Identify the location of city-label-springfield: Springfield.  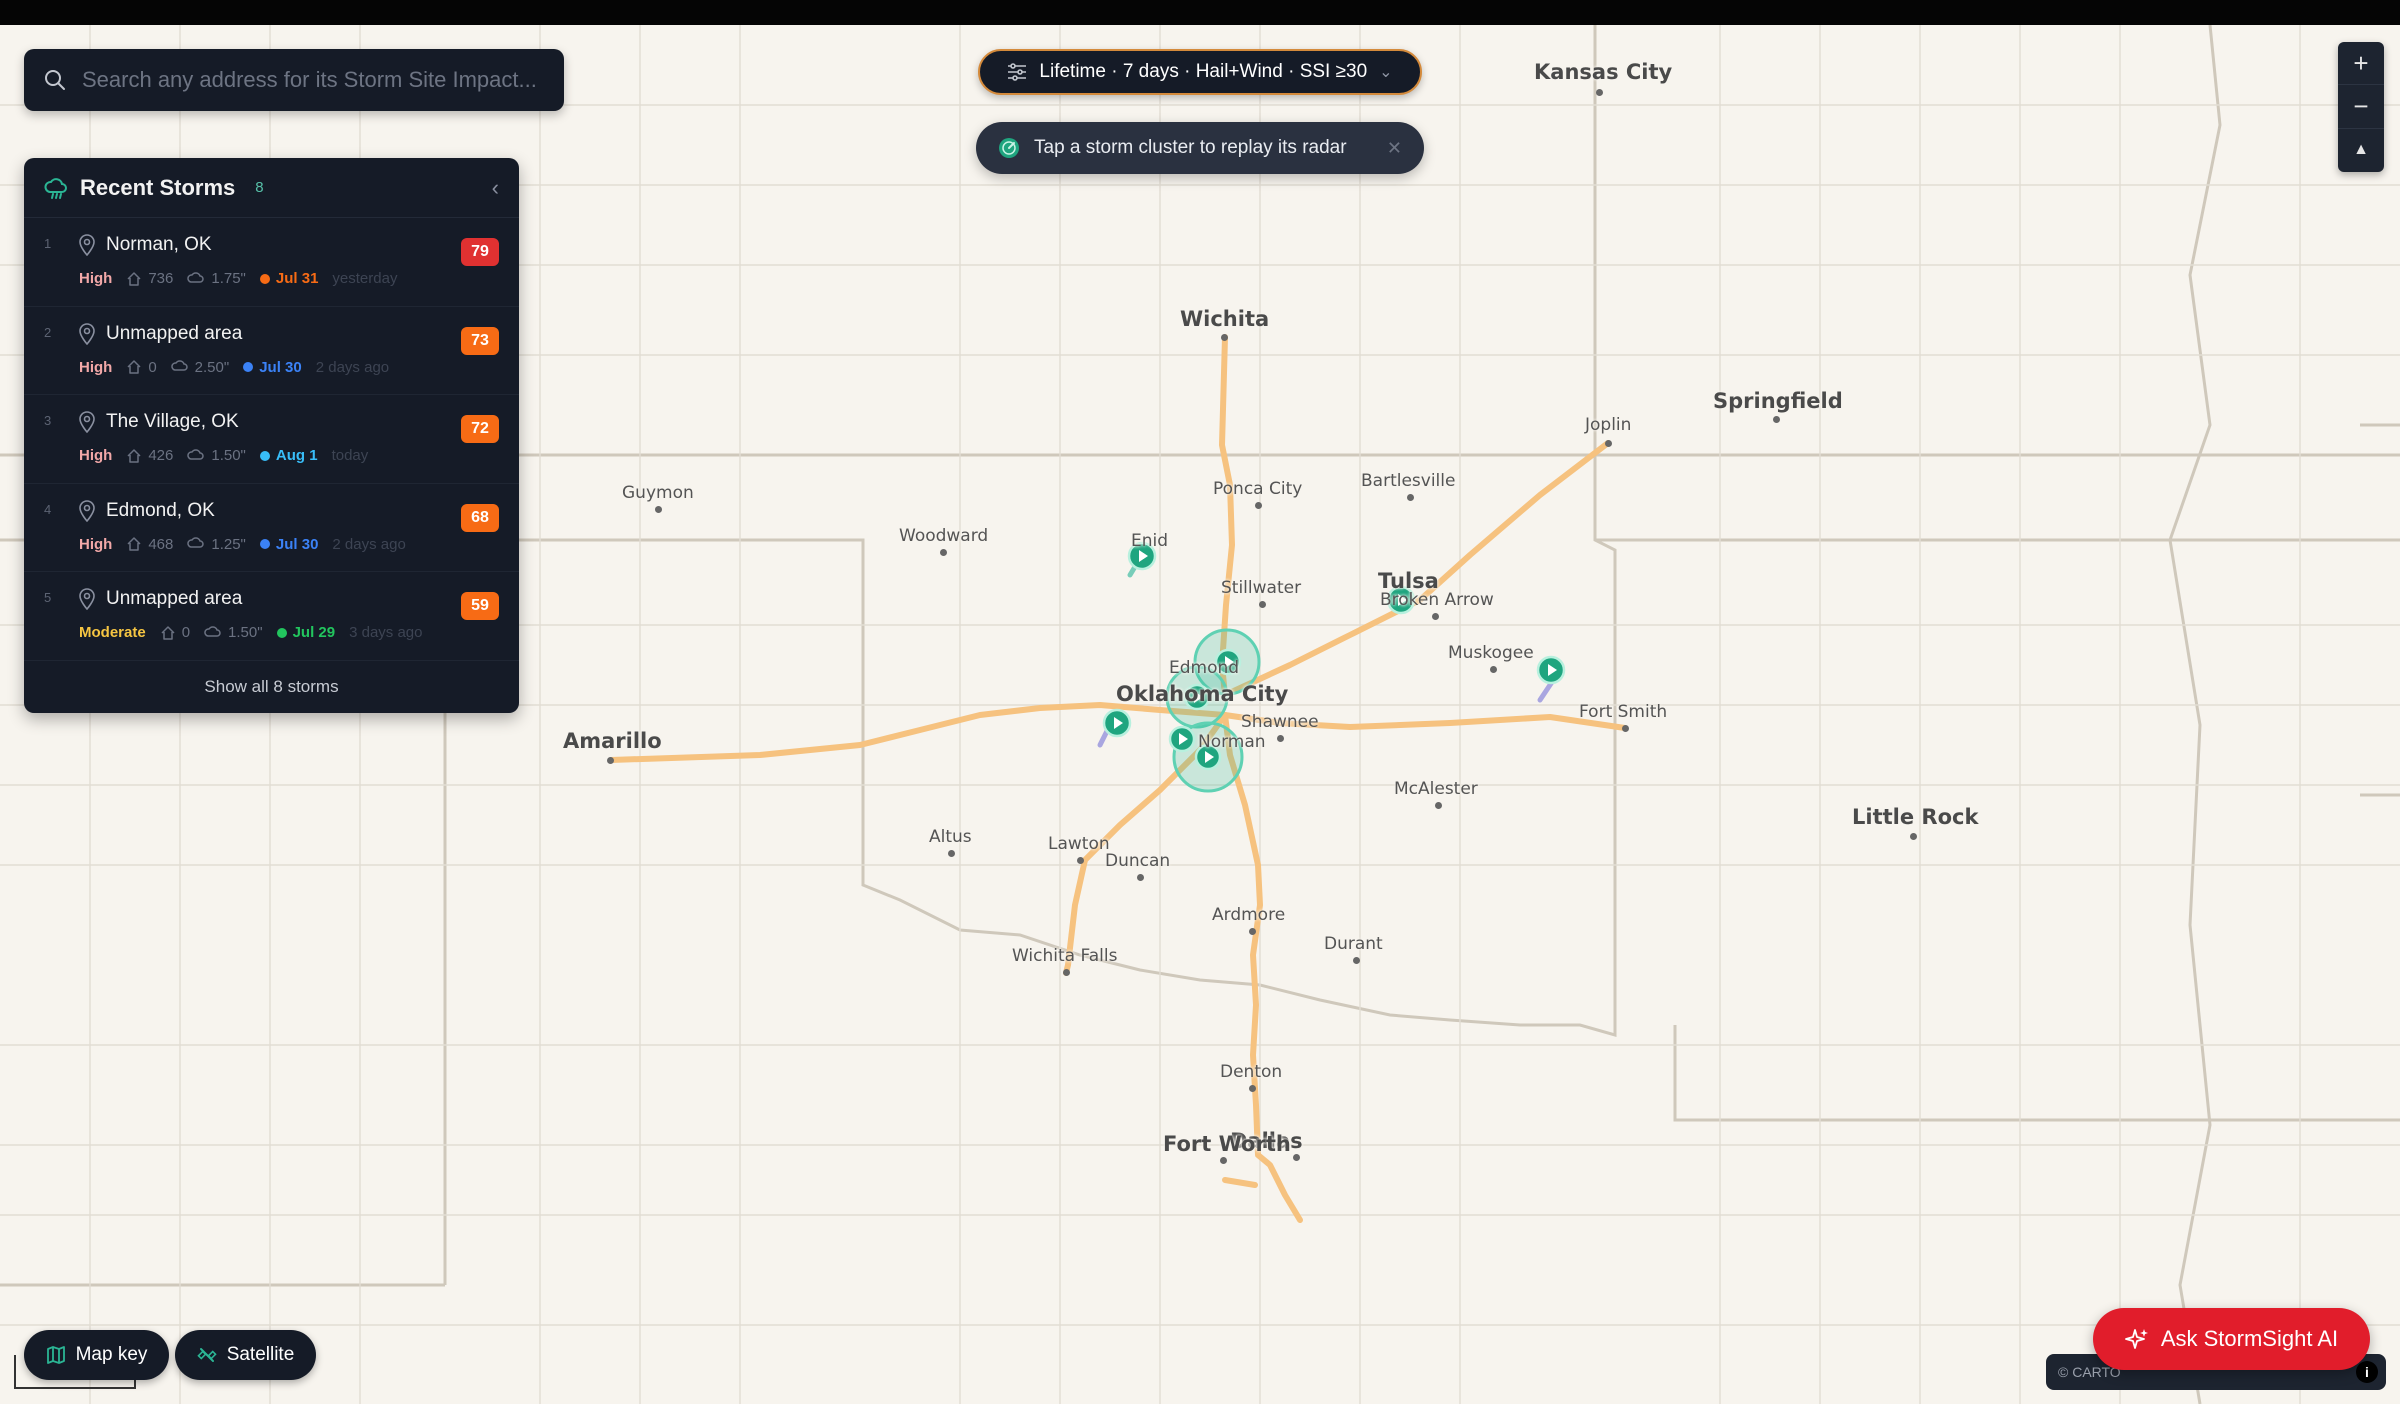
(1778, 401).